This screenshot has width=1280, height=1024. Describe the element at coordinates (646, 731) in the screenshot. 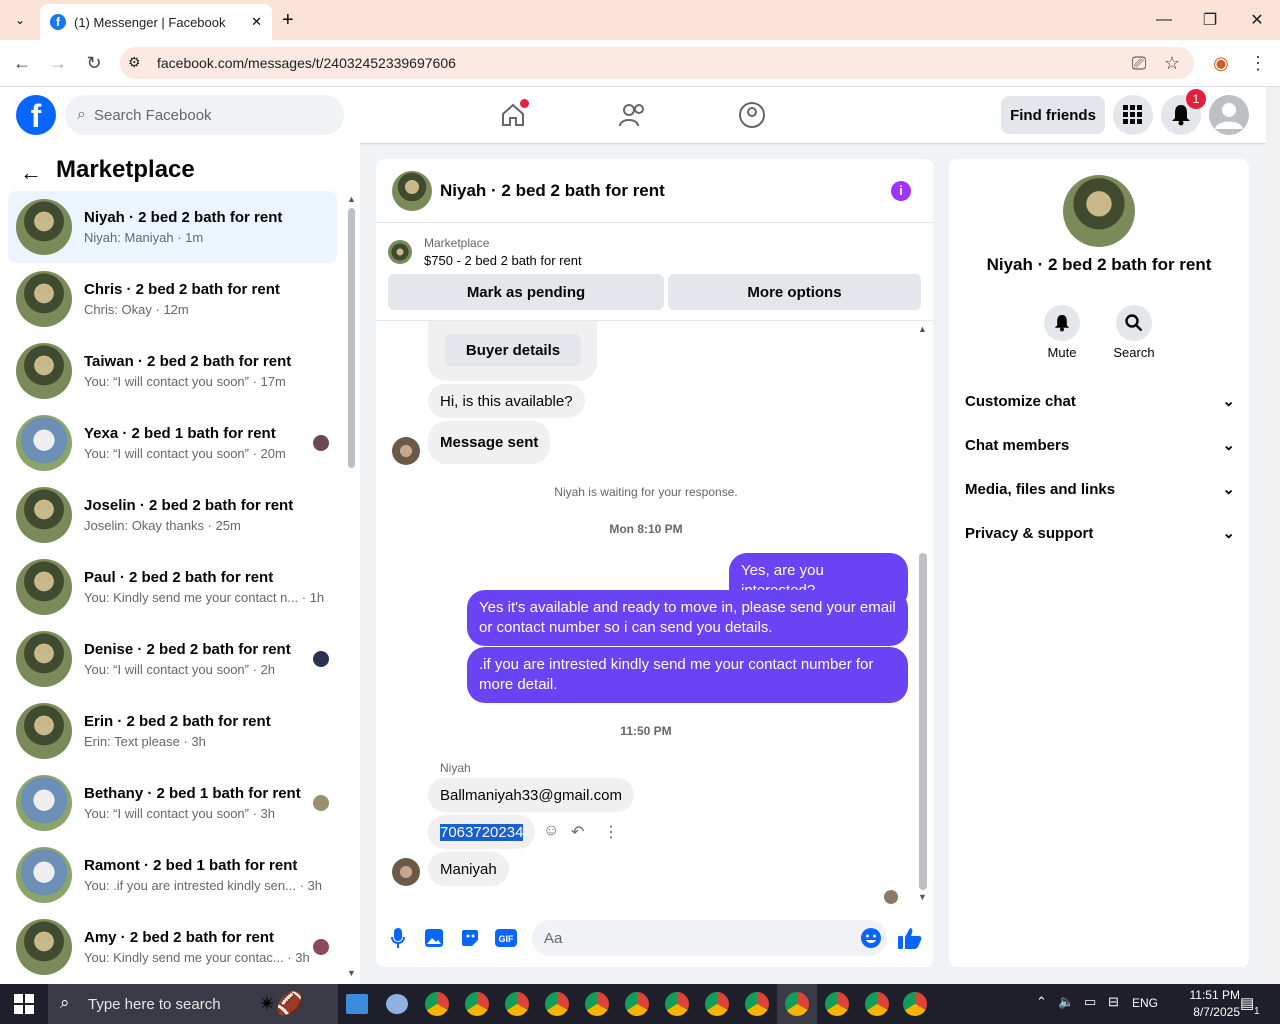

I see `timestamp: 11:50 PM` at that location.